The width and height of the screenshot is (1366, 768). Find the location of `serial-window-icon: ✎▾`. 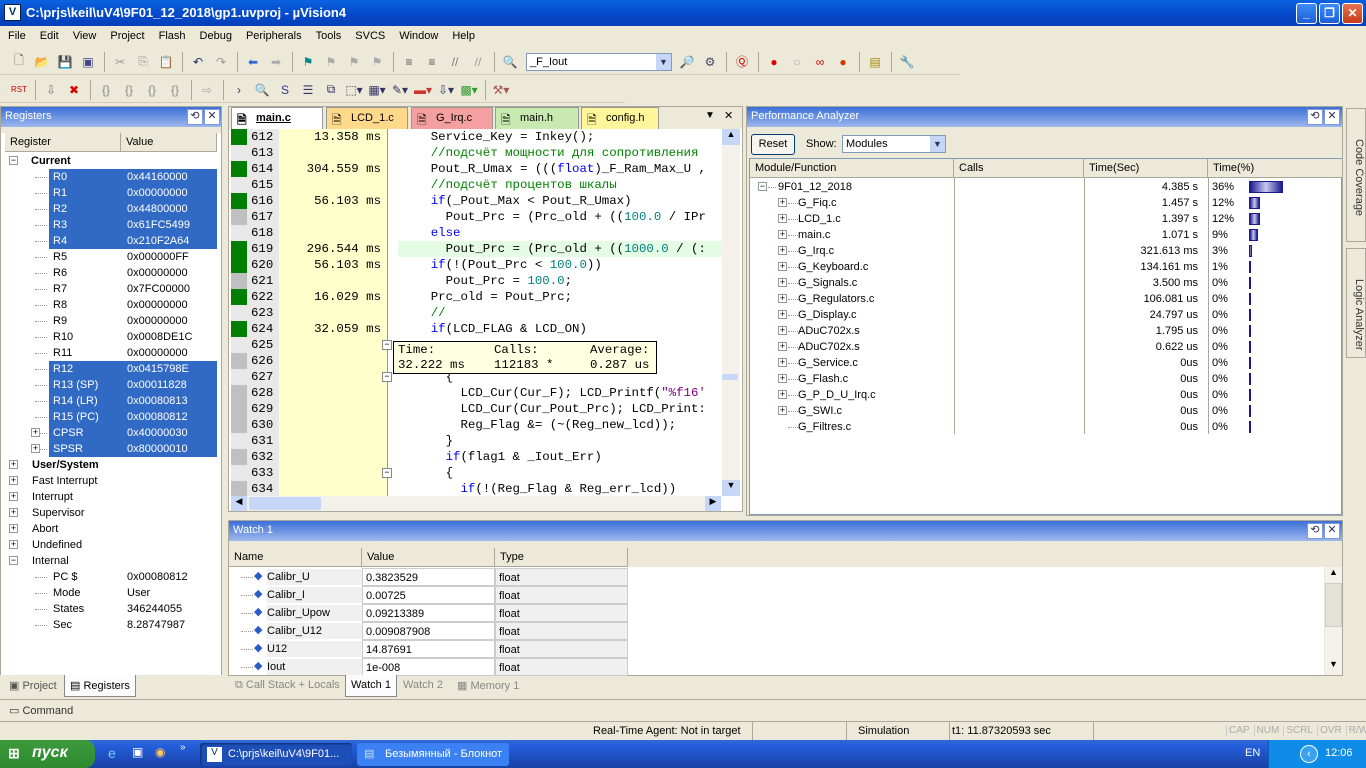

serial-window-icon: ✎▾ is located at coordinates (400, 90).